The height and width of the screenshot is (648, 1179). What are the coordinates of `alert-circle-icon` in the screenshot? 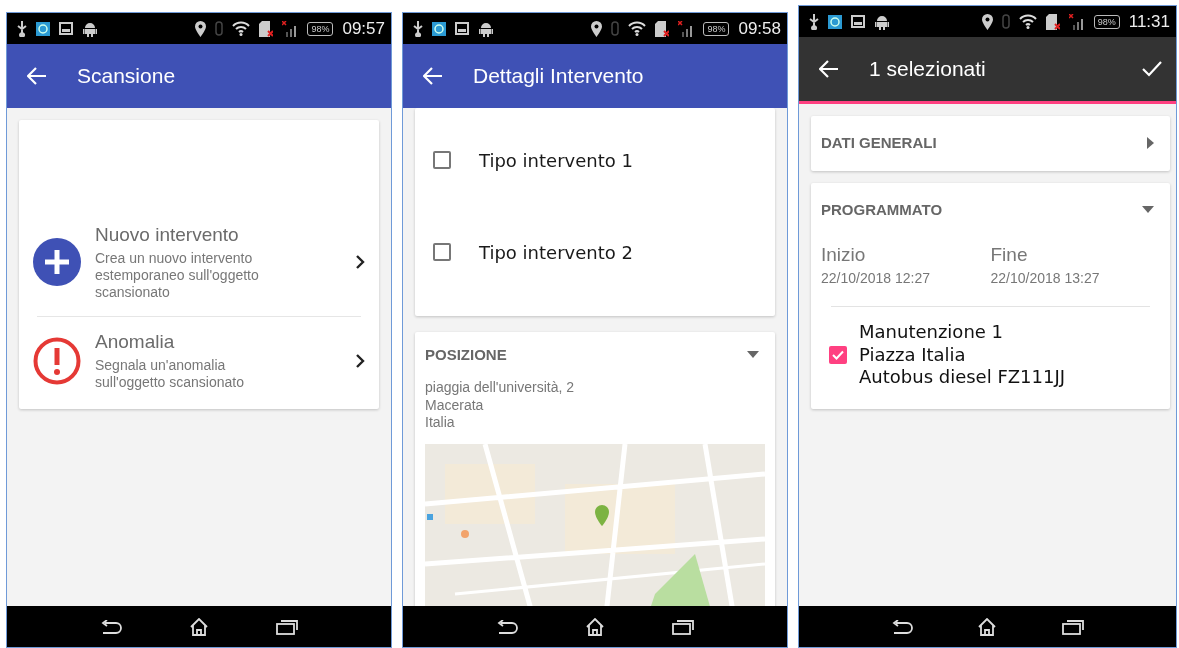 It's located at (57, 361).